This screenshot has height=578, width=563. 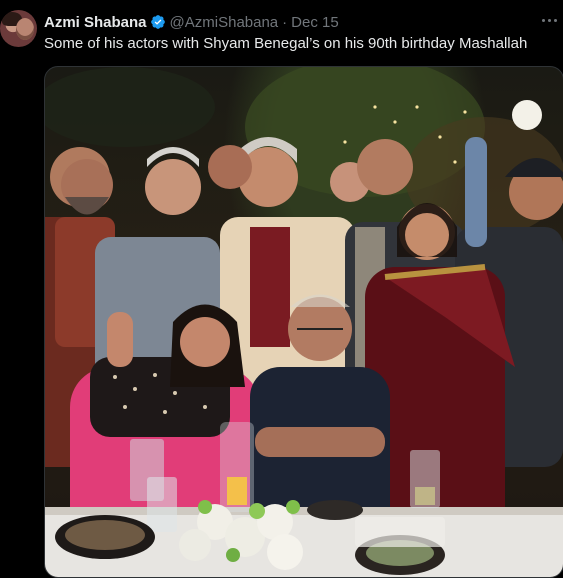 What do you see at coordinates (95, 22) in the screenshot?
I see `author-name: Azmi Shabana` at bounding box center [95, 22].